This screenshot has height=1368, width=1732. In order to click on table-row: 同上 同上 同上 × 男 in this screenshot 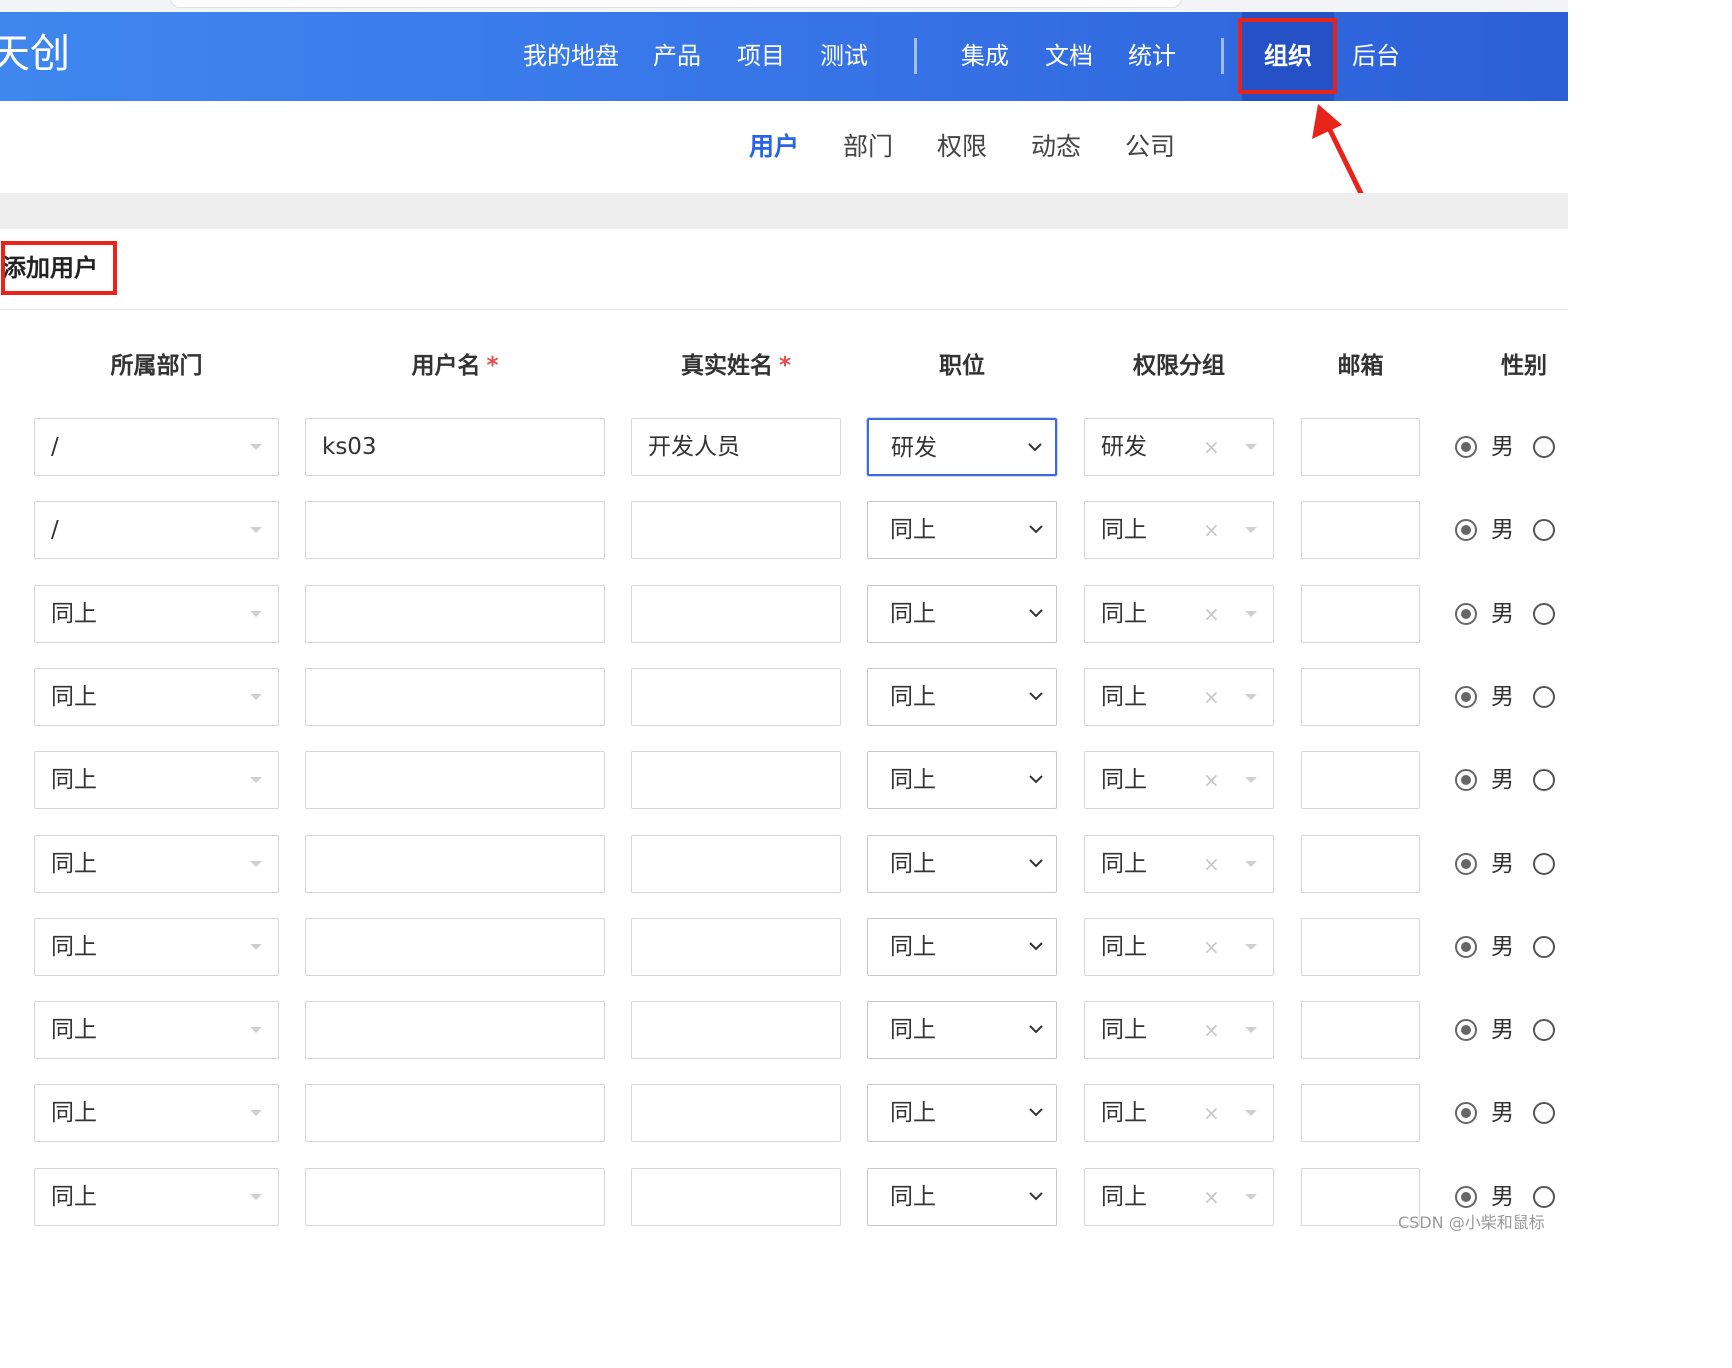, I will do `click(784, 1113)`.